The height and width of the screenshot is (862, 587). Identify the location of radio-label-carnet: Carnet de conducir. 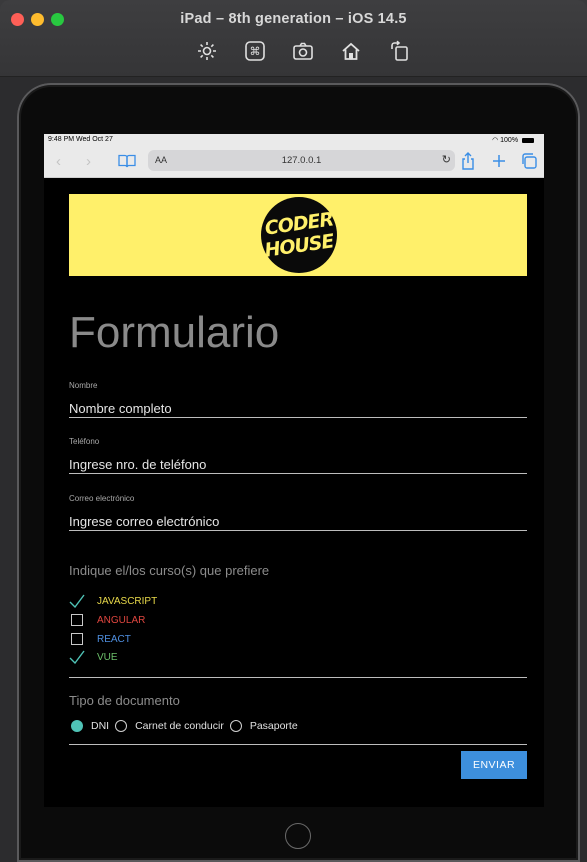
(179, 726).